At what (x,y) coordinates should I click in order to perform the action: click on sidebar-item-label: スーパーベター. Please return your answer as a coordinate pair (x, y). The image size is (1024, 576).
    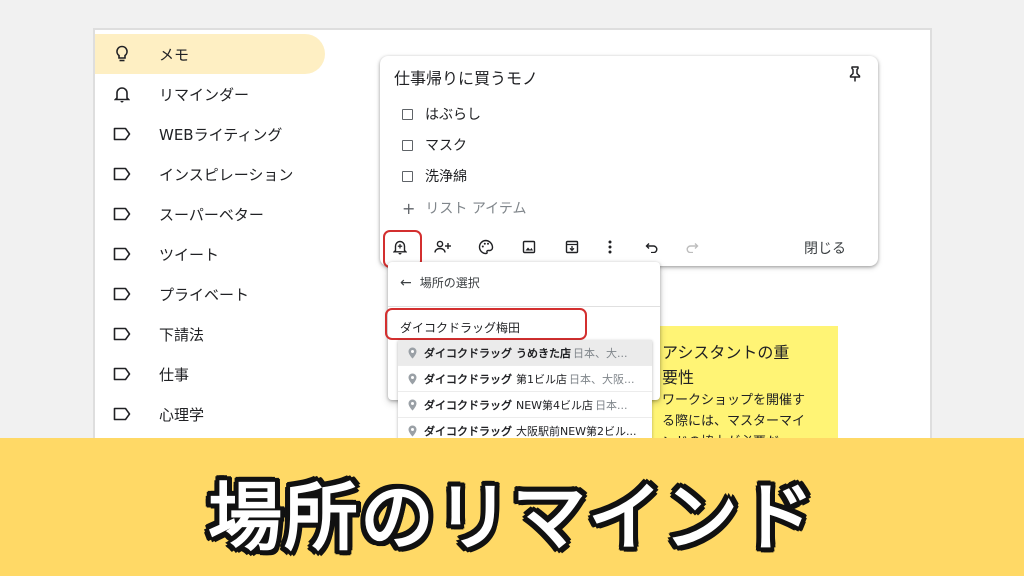
    Looking at the image, I should click on (211, 214).